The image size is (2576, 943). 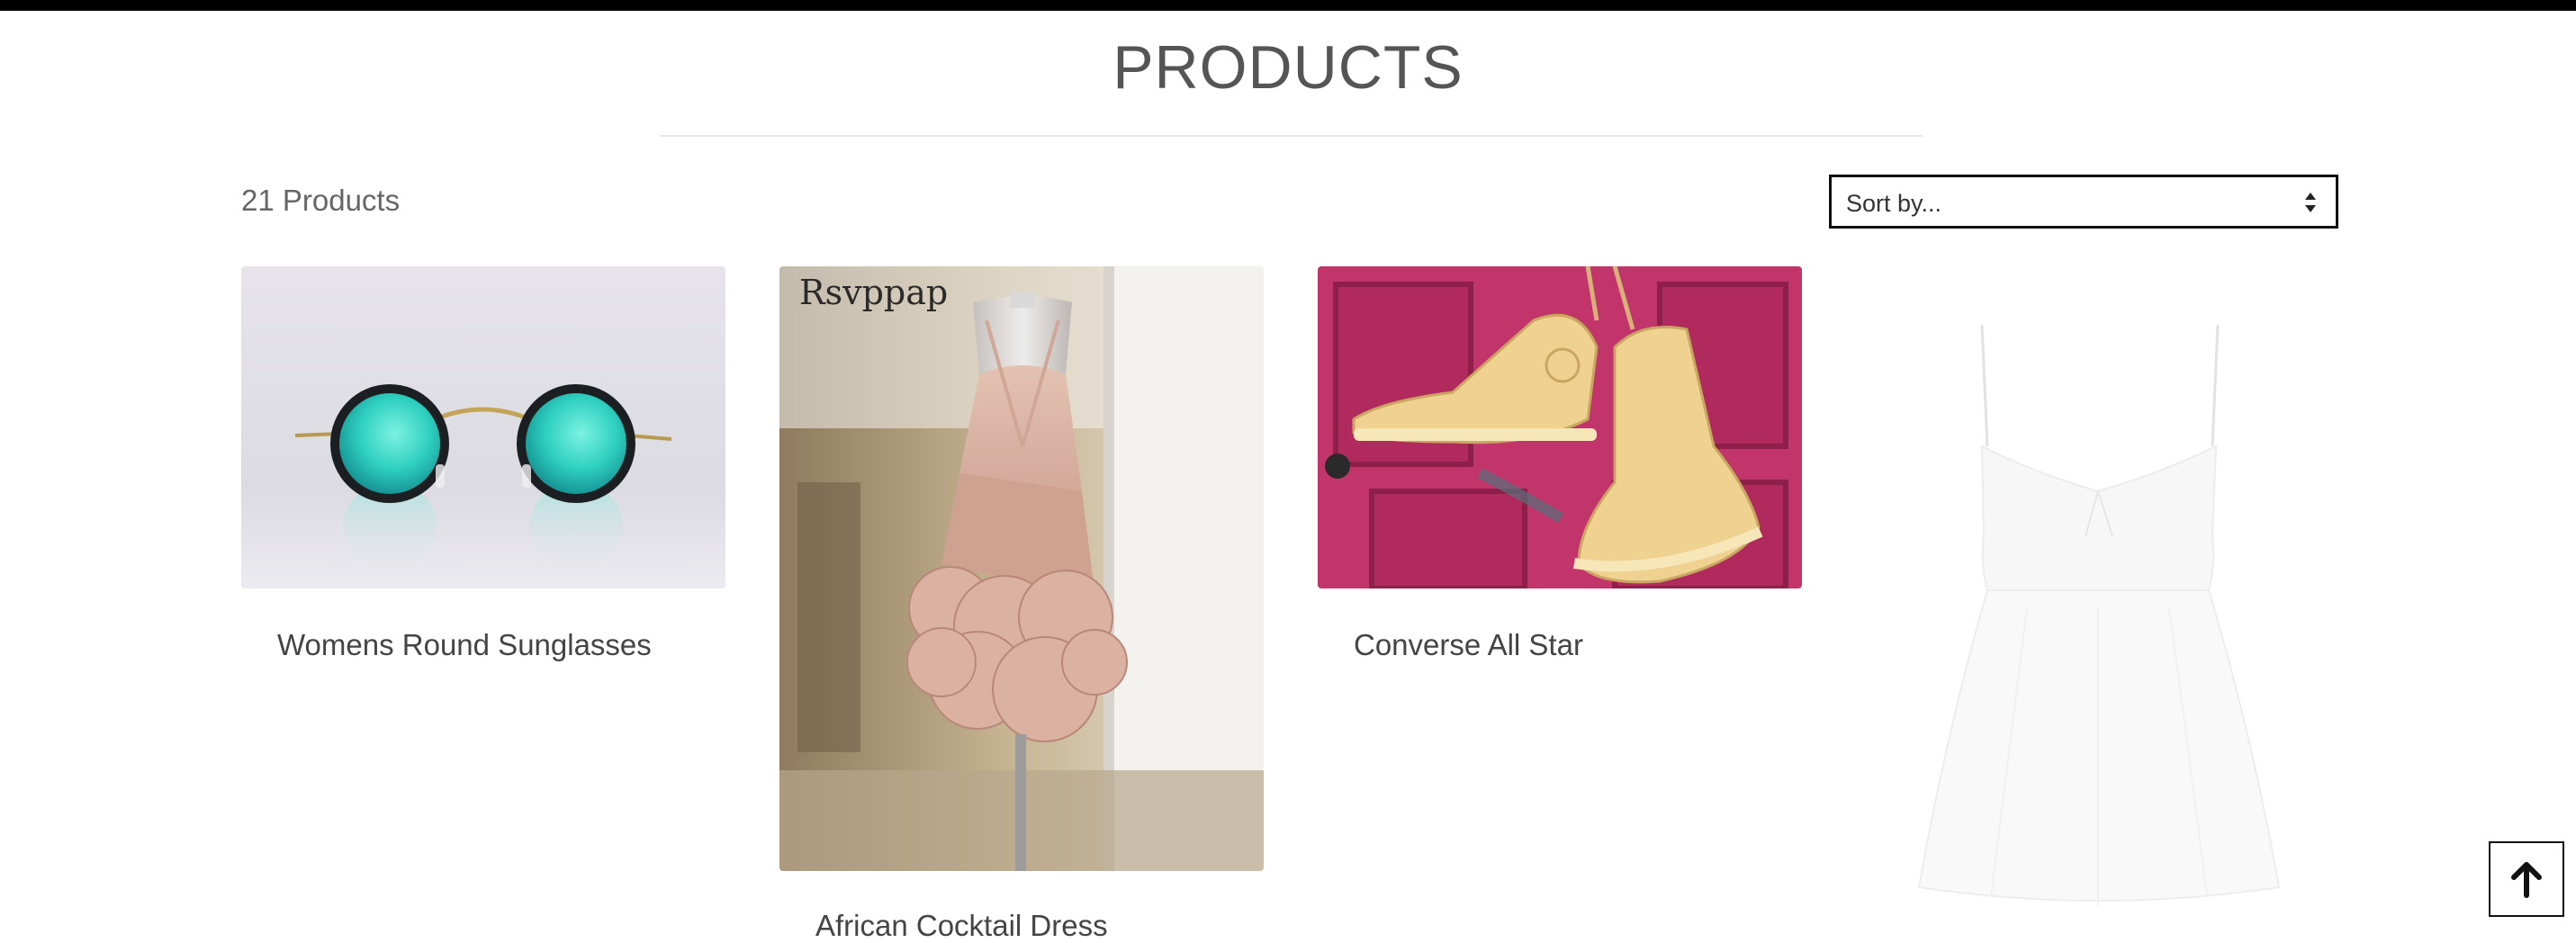 I want to click on product-image-converse, so click(x=1560, y=427).